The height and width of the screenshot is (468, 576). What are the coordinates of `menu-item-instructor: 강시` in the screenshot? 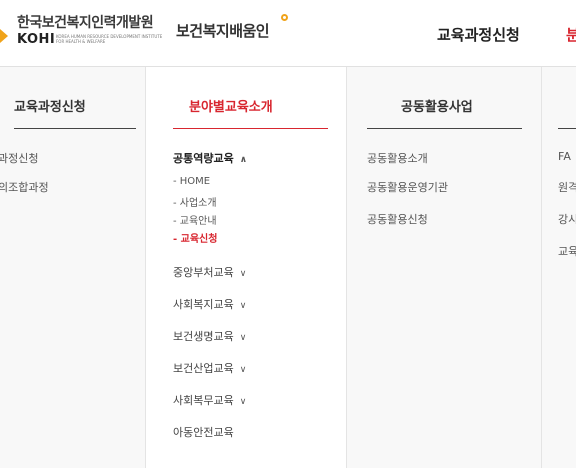 It's located at (567, 219).